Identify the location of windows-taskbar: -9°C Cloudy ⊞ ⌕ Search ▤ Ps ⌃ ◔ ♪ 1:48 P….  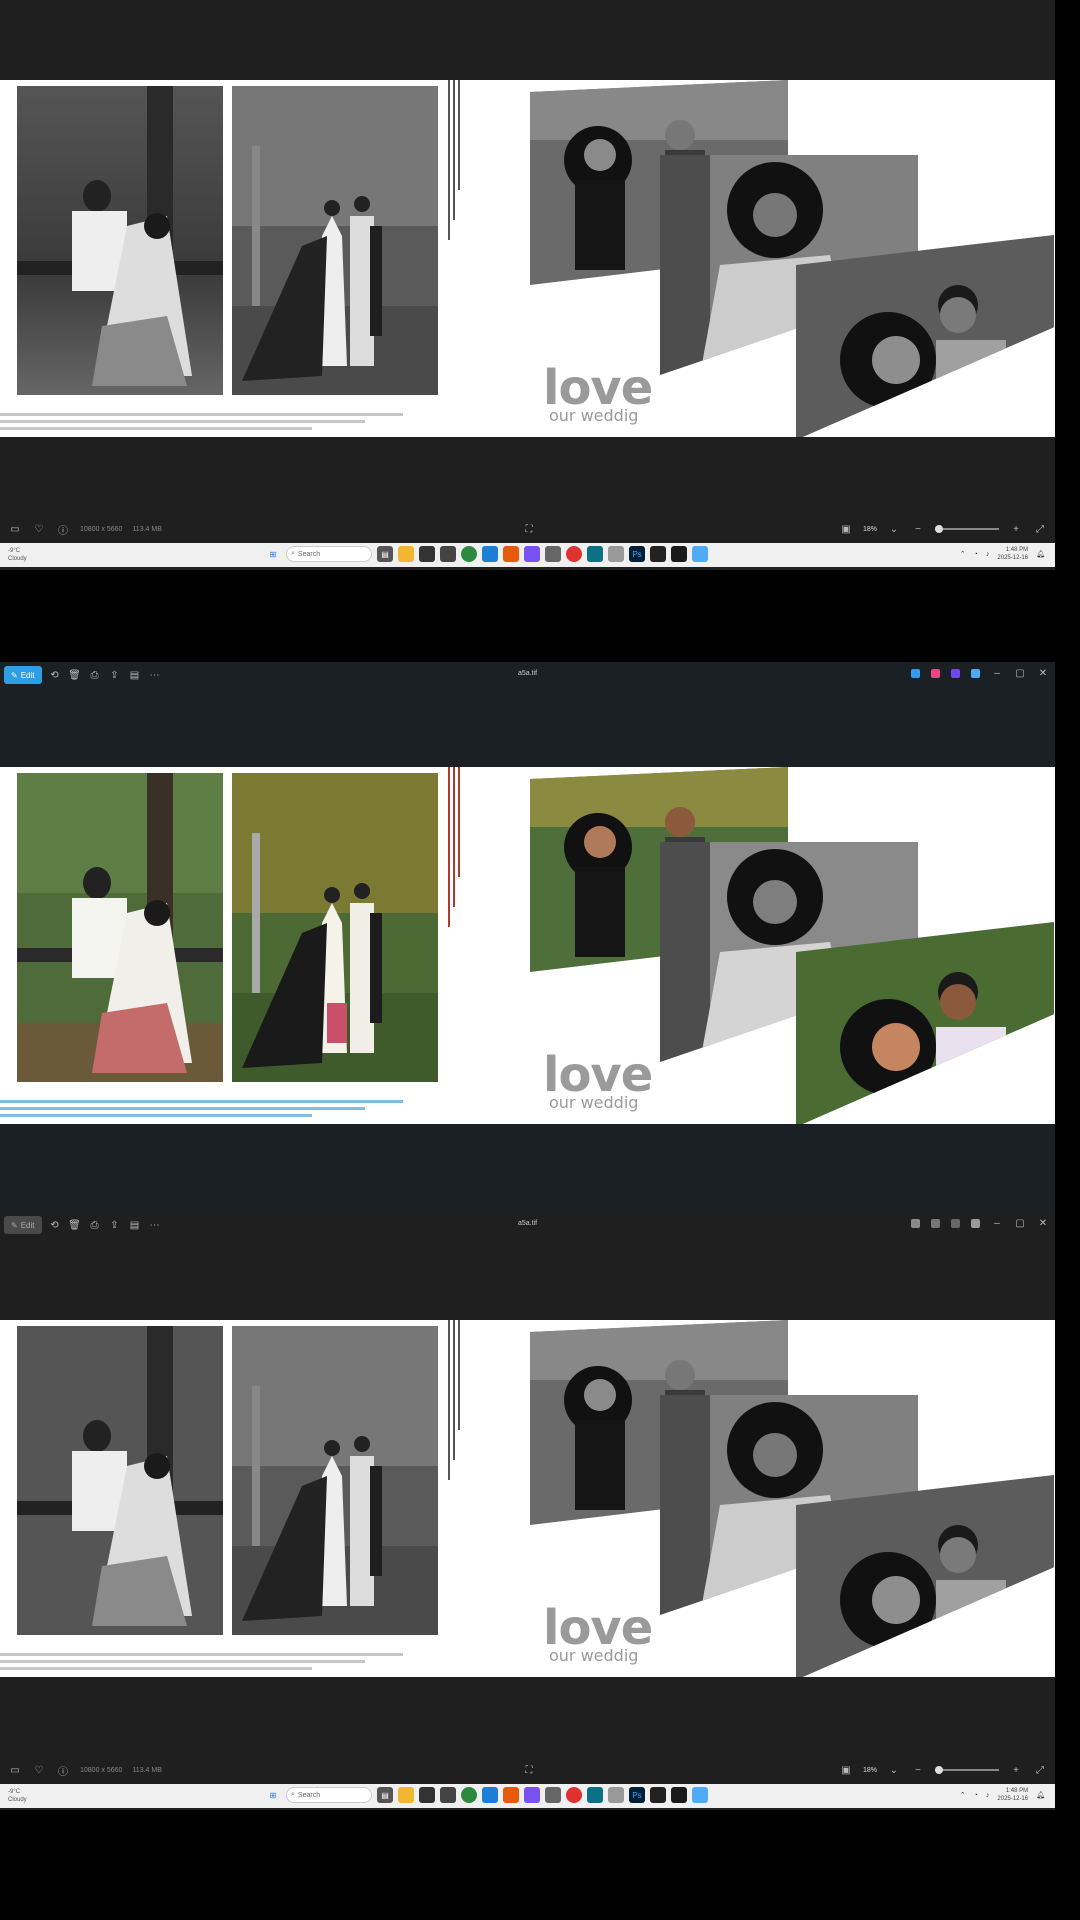
(527, 1796).